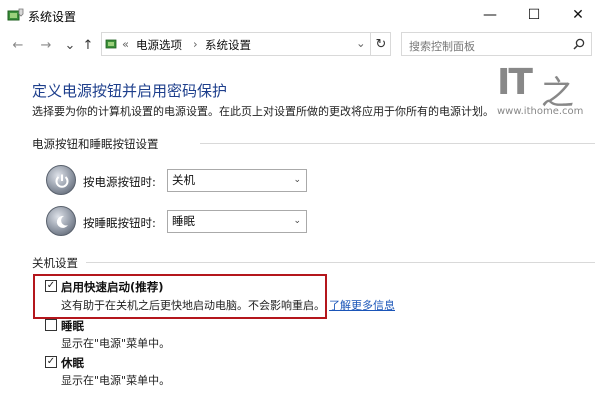 The height and width of the screenshot is (393, 600). I want to click on maximize-button: ☐, so click(534, 15).